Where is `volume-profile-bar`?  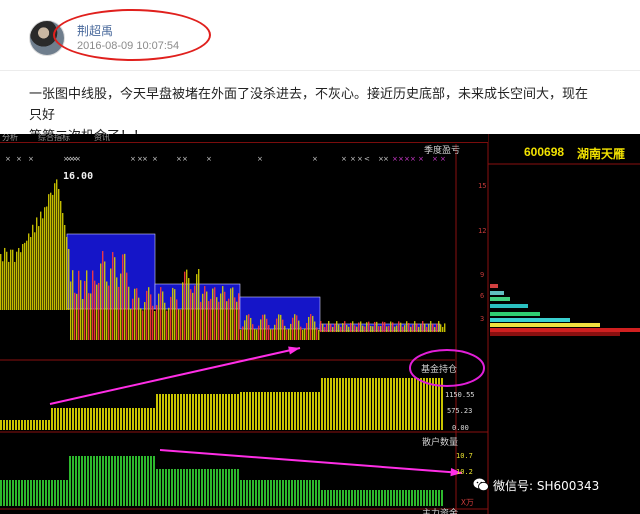 volume-profile-bar is located at coordinates (509, 306).